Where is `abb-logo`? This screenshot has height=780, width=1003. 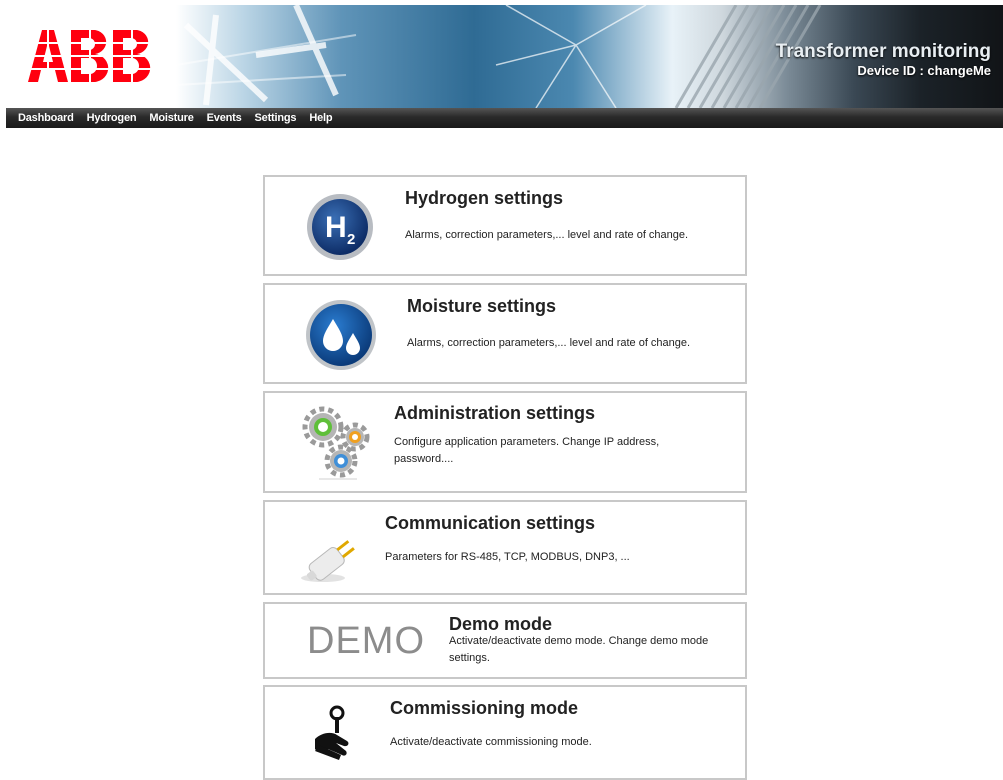 abb-logo is located at coordinates (91, 56).